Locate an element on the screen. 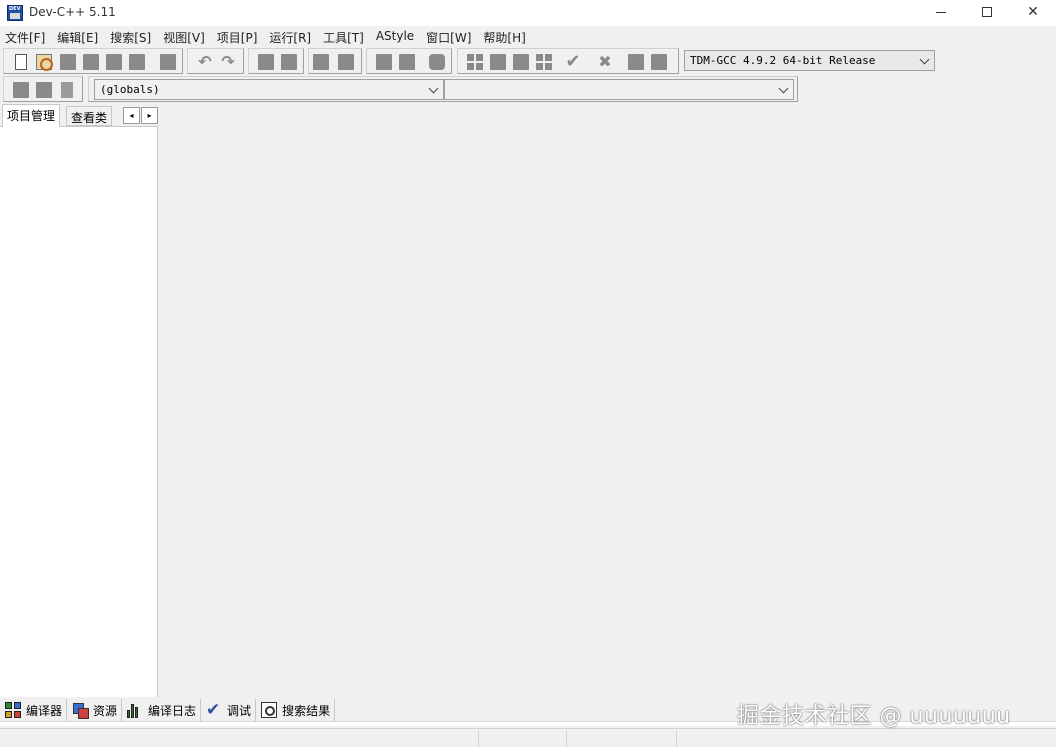  left-panel-tabs: 项目管理 查看类 ◂ ▸ is located at coordinates (80, 115).